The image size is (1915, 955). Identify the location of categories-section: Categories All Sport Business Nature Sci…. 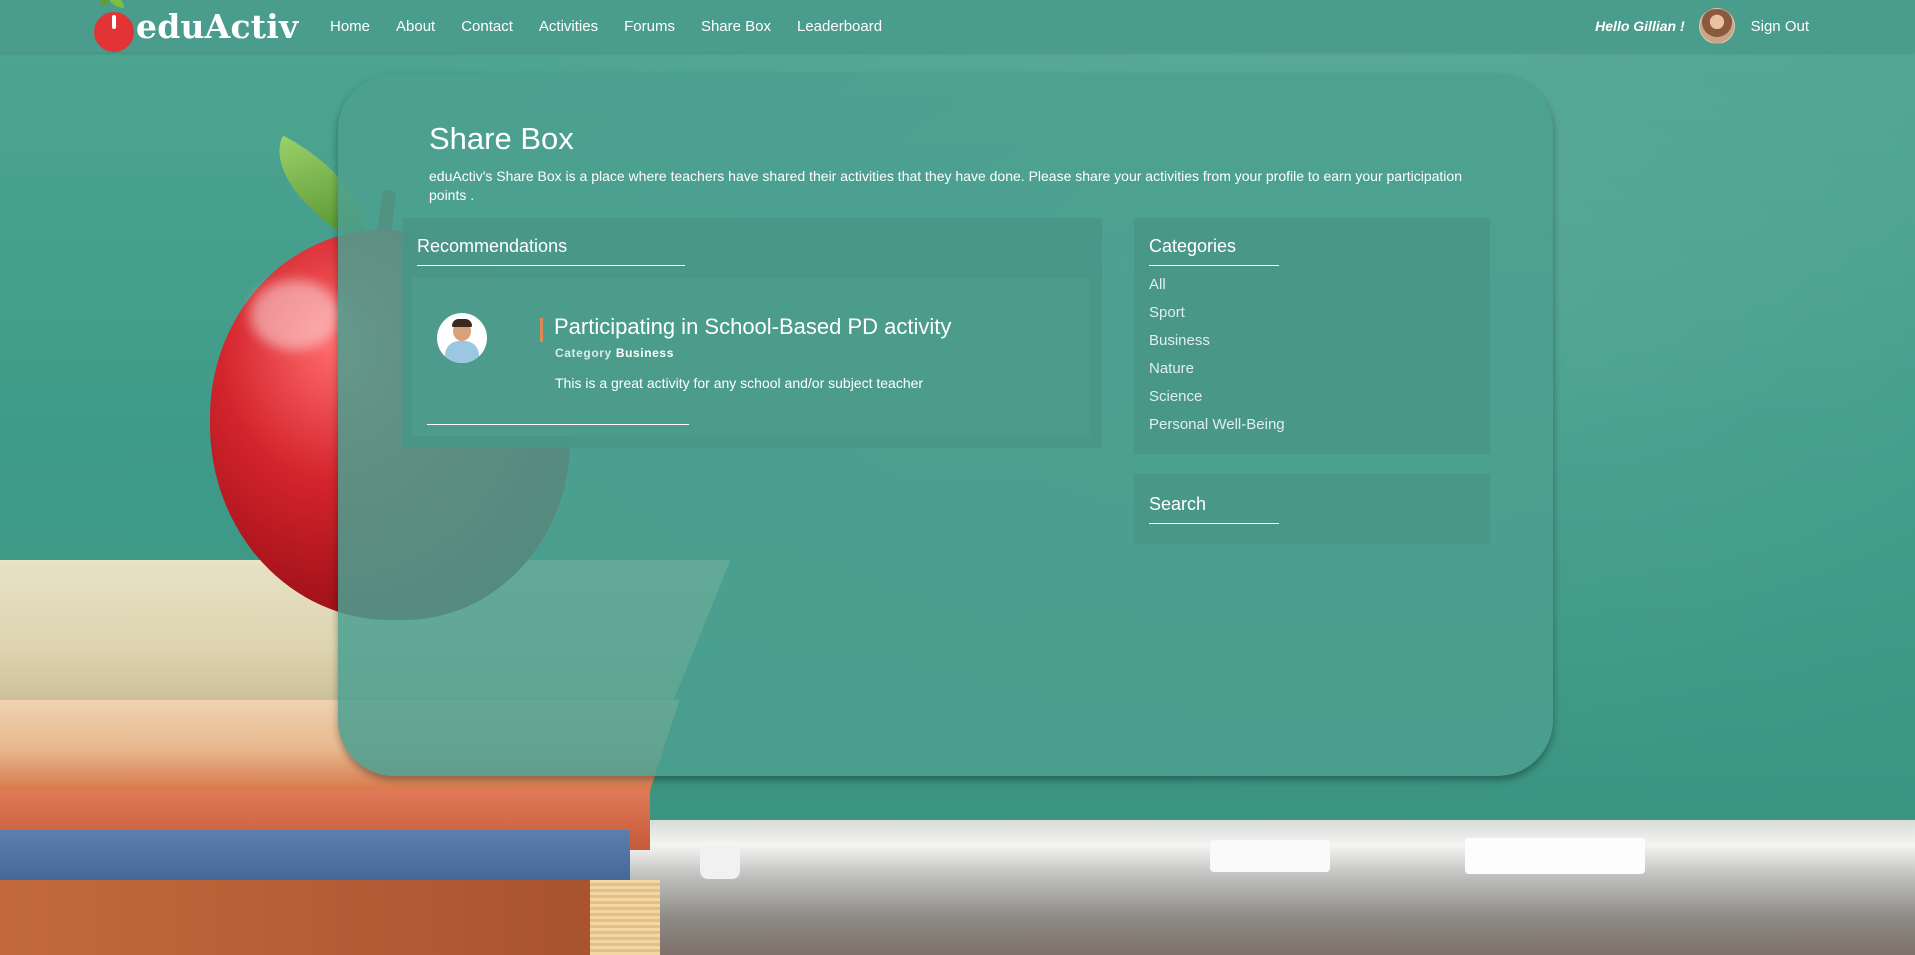
(1312, 336).